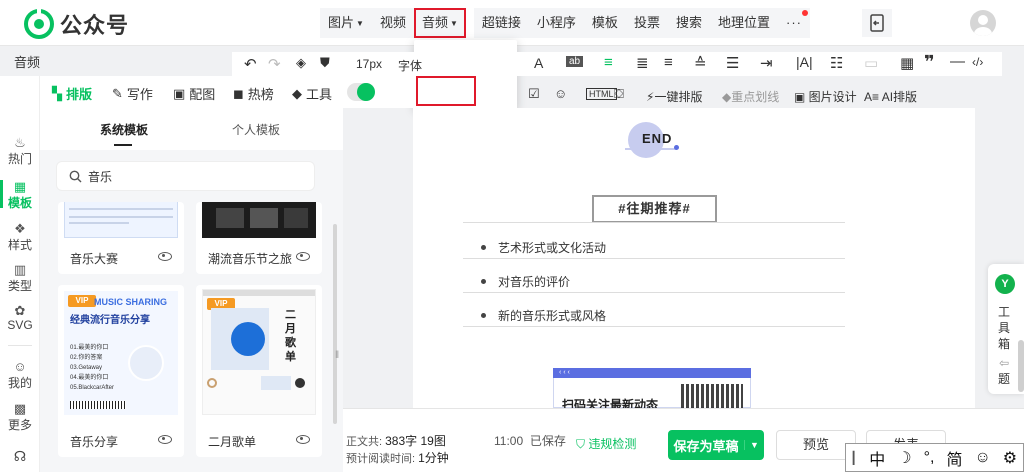 This screenshot has width=1024, height=472. What do you see at coordinates (668, 62) in the screenshot?
I see `align-right-icon: ≡` at bounding box center [668, 62].